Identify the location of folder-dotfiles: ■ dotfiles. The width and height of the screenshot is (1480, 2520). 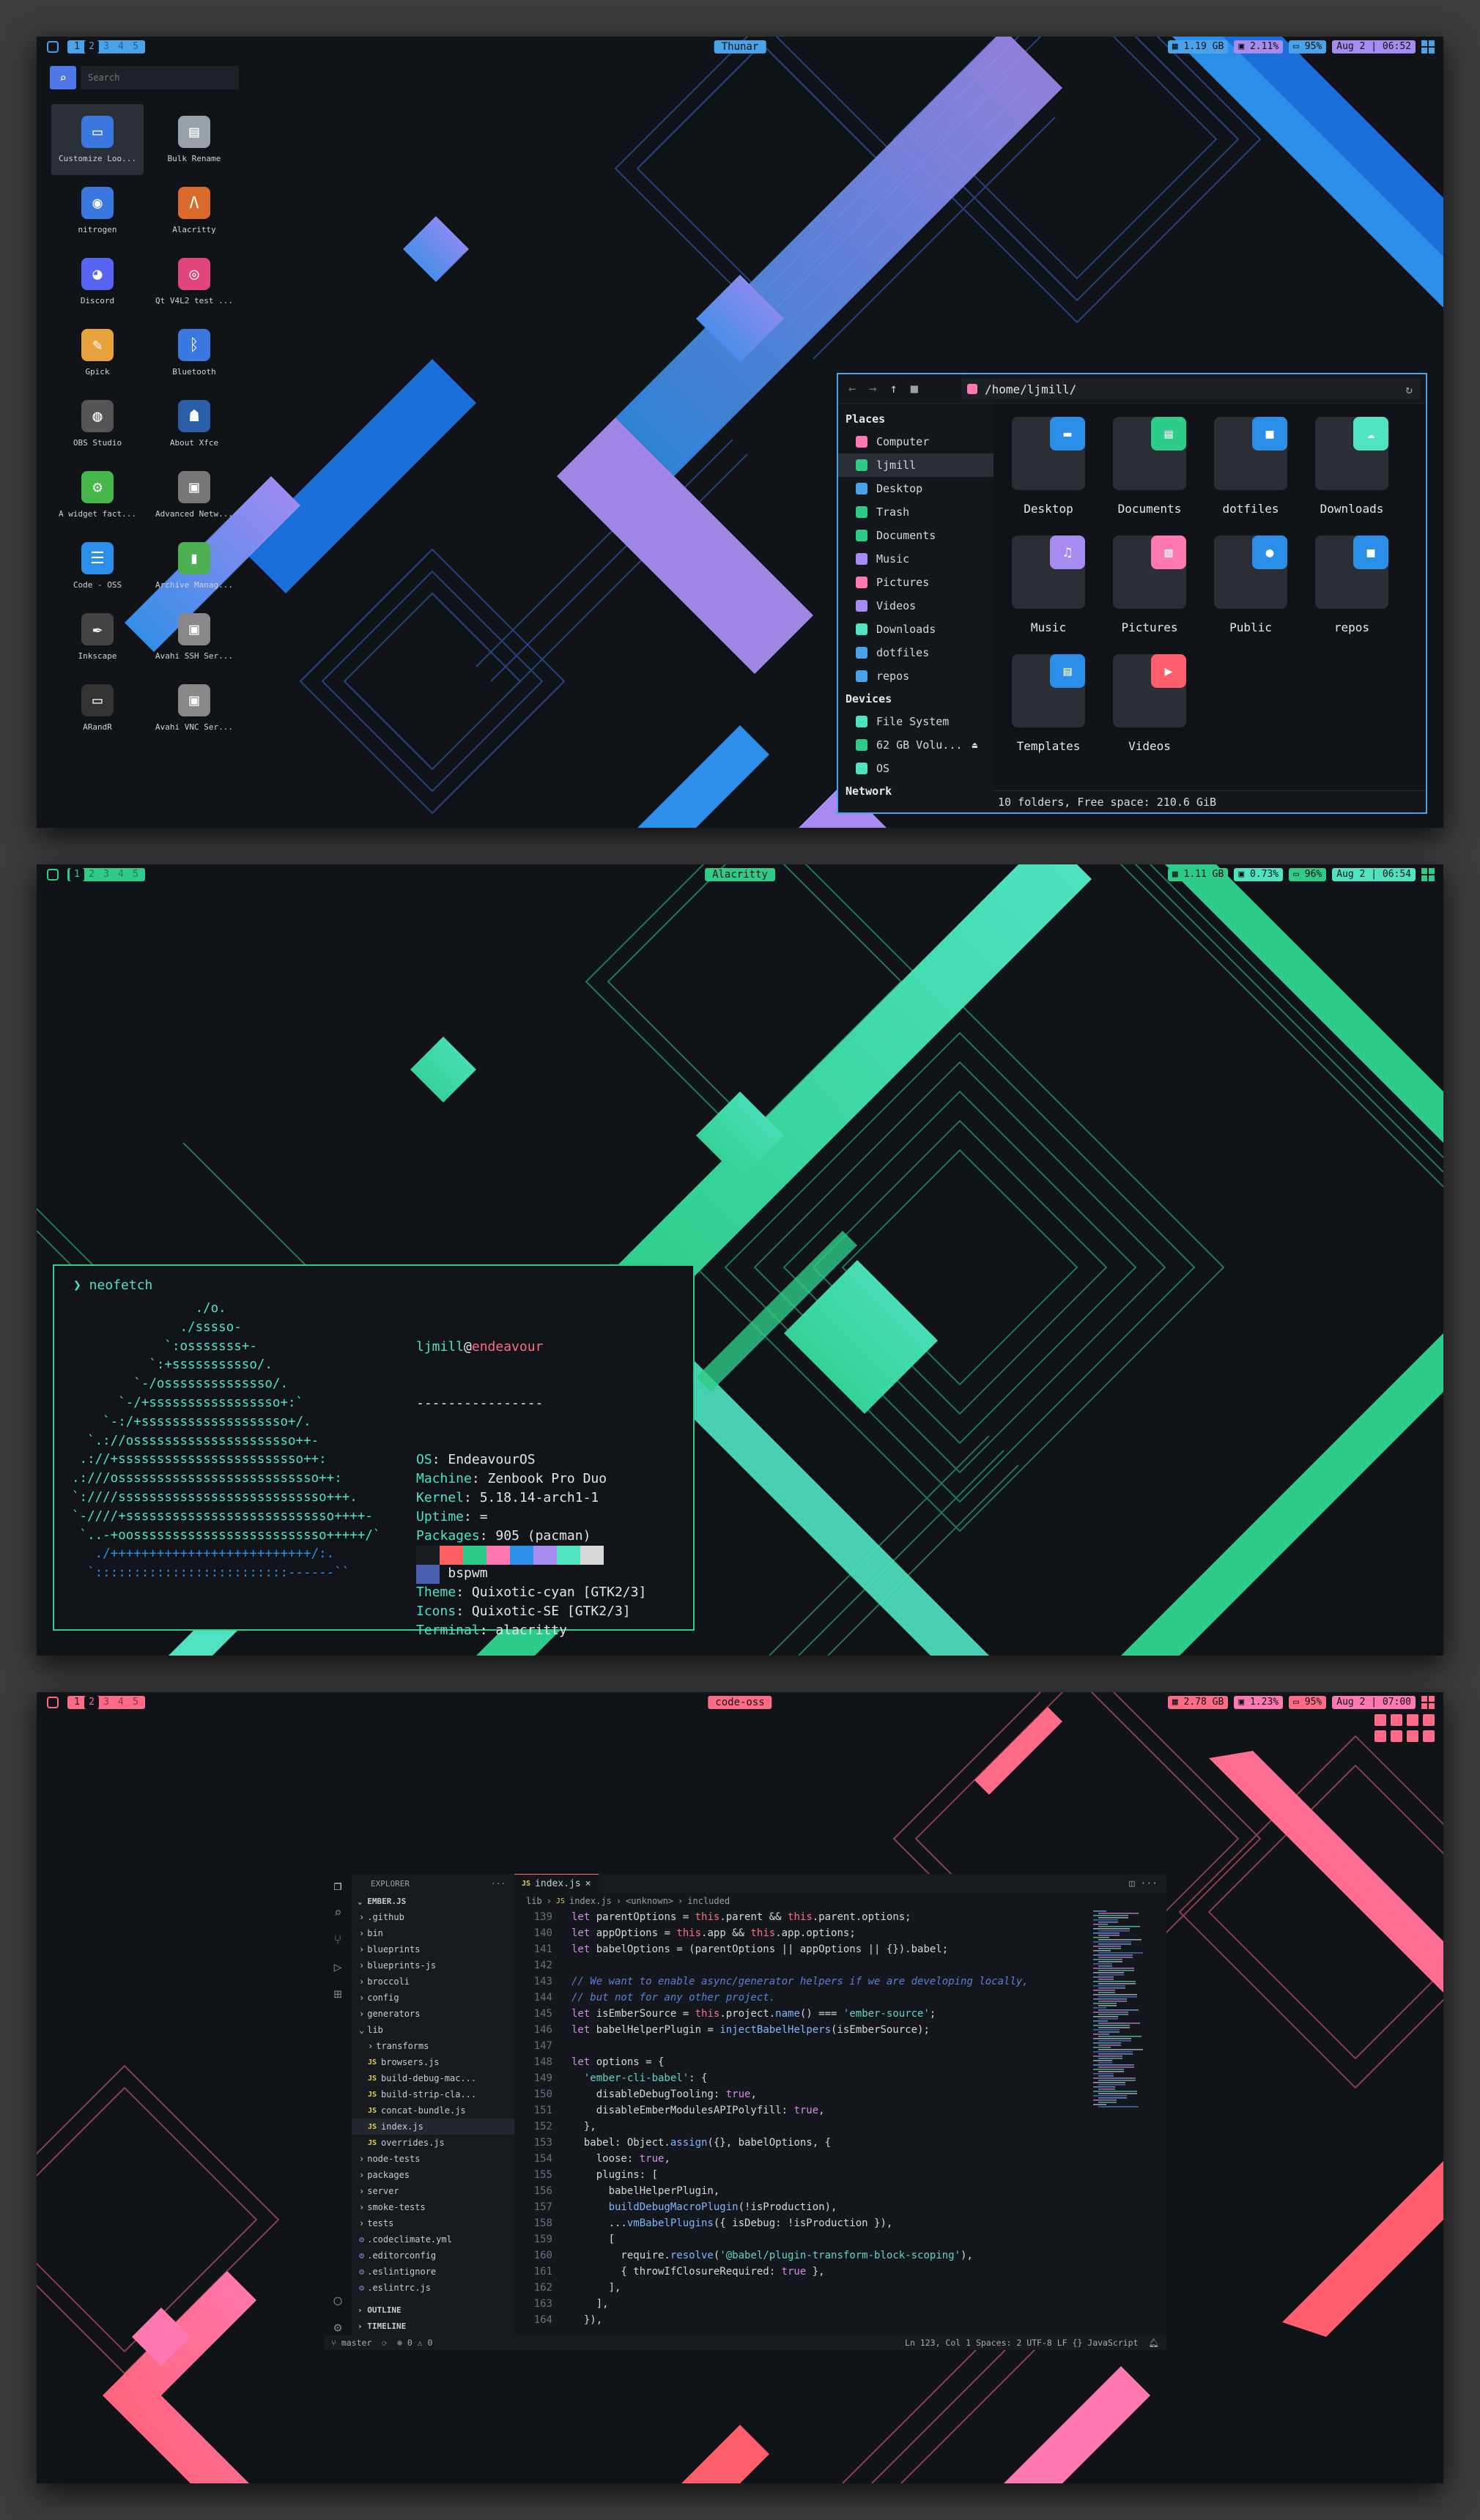
(1250, 476).